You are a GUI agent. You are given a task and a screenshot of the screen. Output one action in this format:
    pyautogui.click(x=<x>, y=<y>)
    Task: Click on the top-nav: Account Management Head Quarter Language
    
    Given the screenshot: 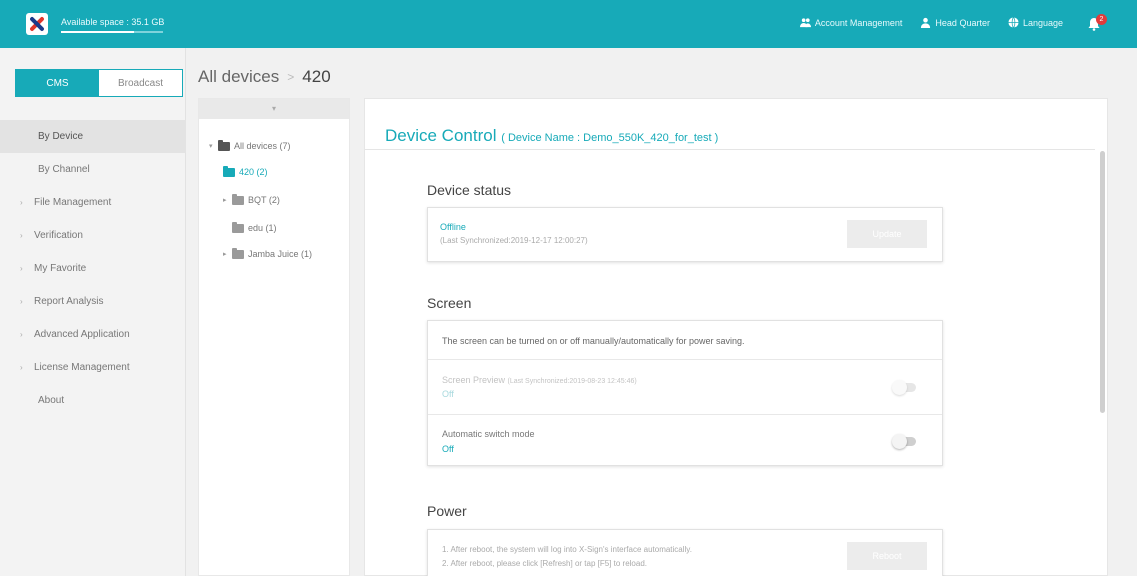 What is the action you would take?
    pyautogui.click(x=931, y=22)
    